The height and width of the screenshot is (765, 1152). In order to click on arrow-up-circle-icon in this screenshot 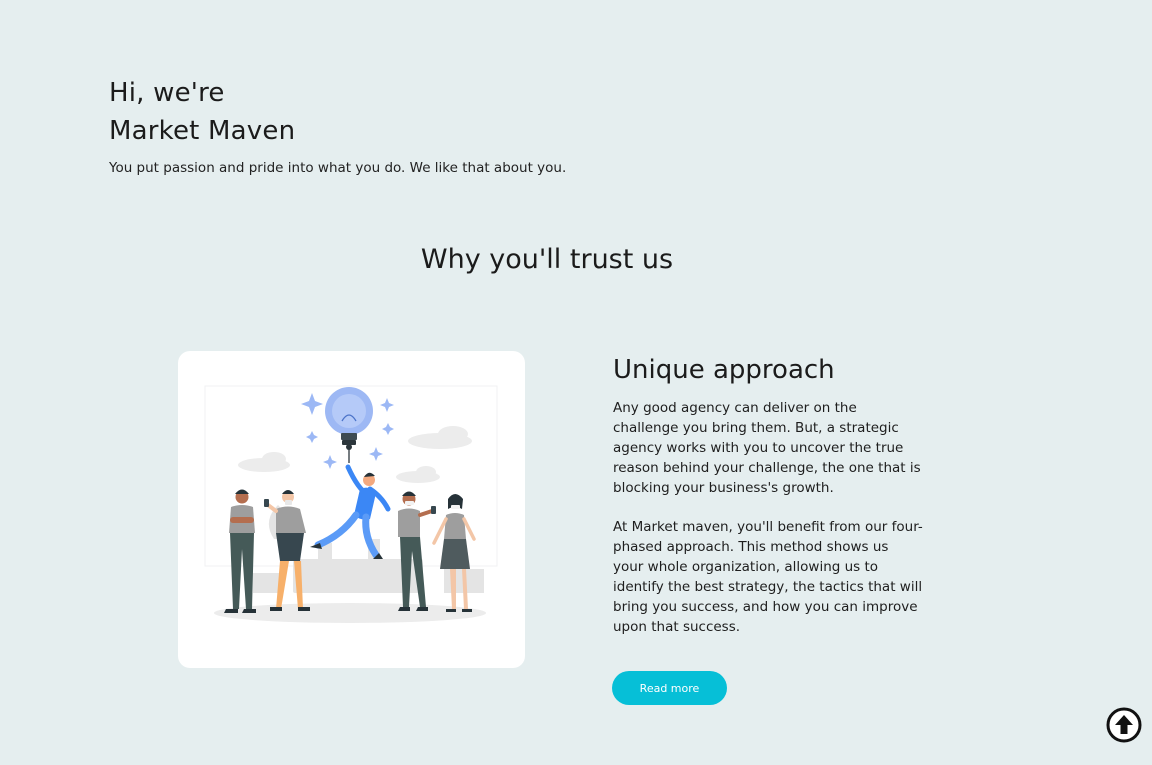, I will do `click(1124, 725)`.